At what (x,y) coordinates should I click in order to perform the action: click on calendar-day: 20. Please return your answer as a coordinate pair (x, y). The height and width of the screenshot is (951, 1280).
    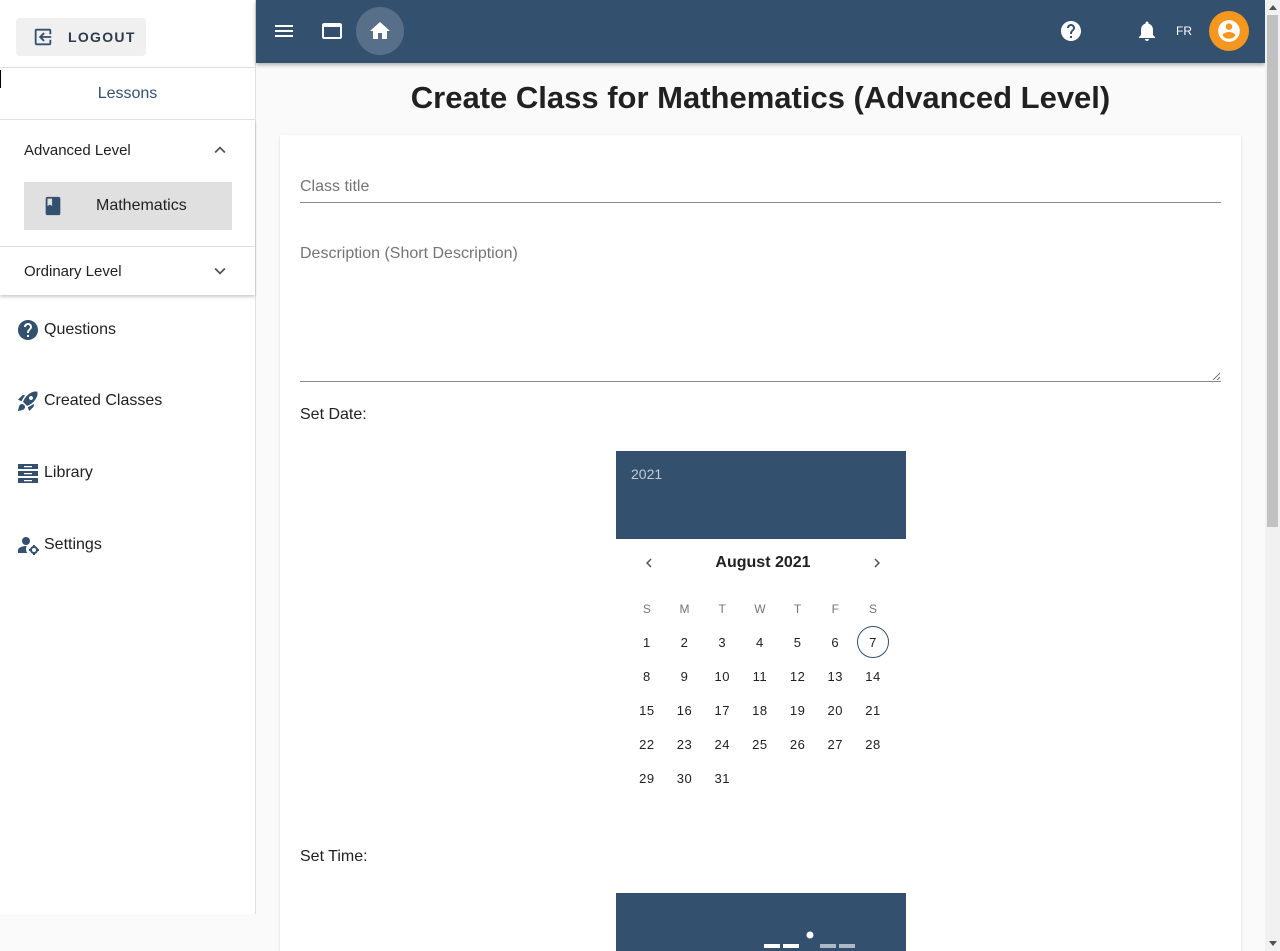
    Looking at the image, I should click on (835, 710).